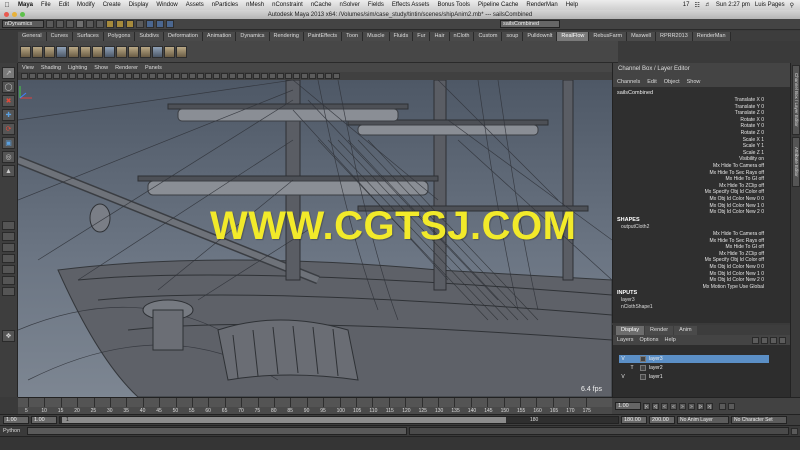 The height and width of the screenshot is (450, 800). Describe the element at coordinates (64, 5) in the screenshot. I see `menu-edit: Edit` at that location.